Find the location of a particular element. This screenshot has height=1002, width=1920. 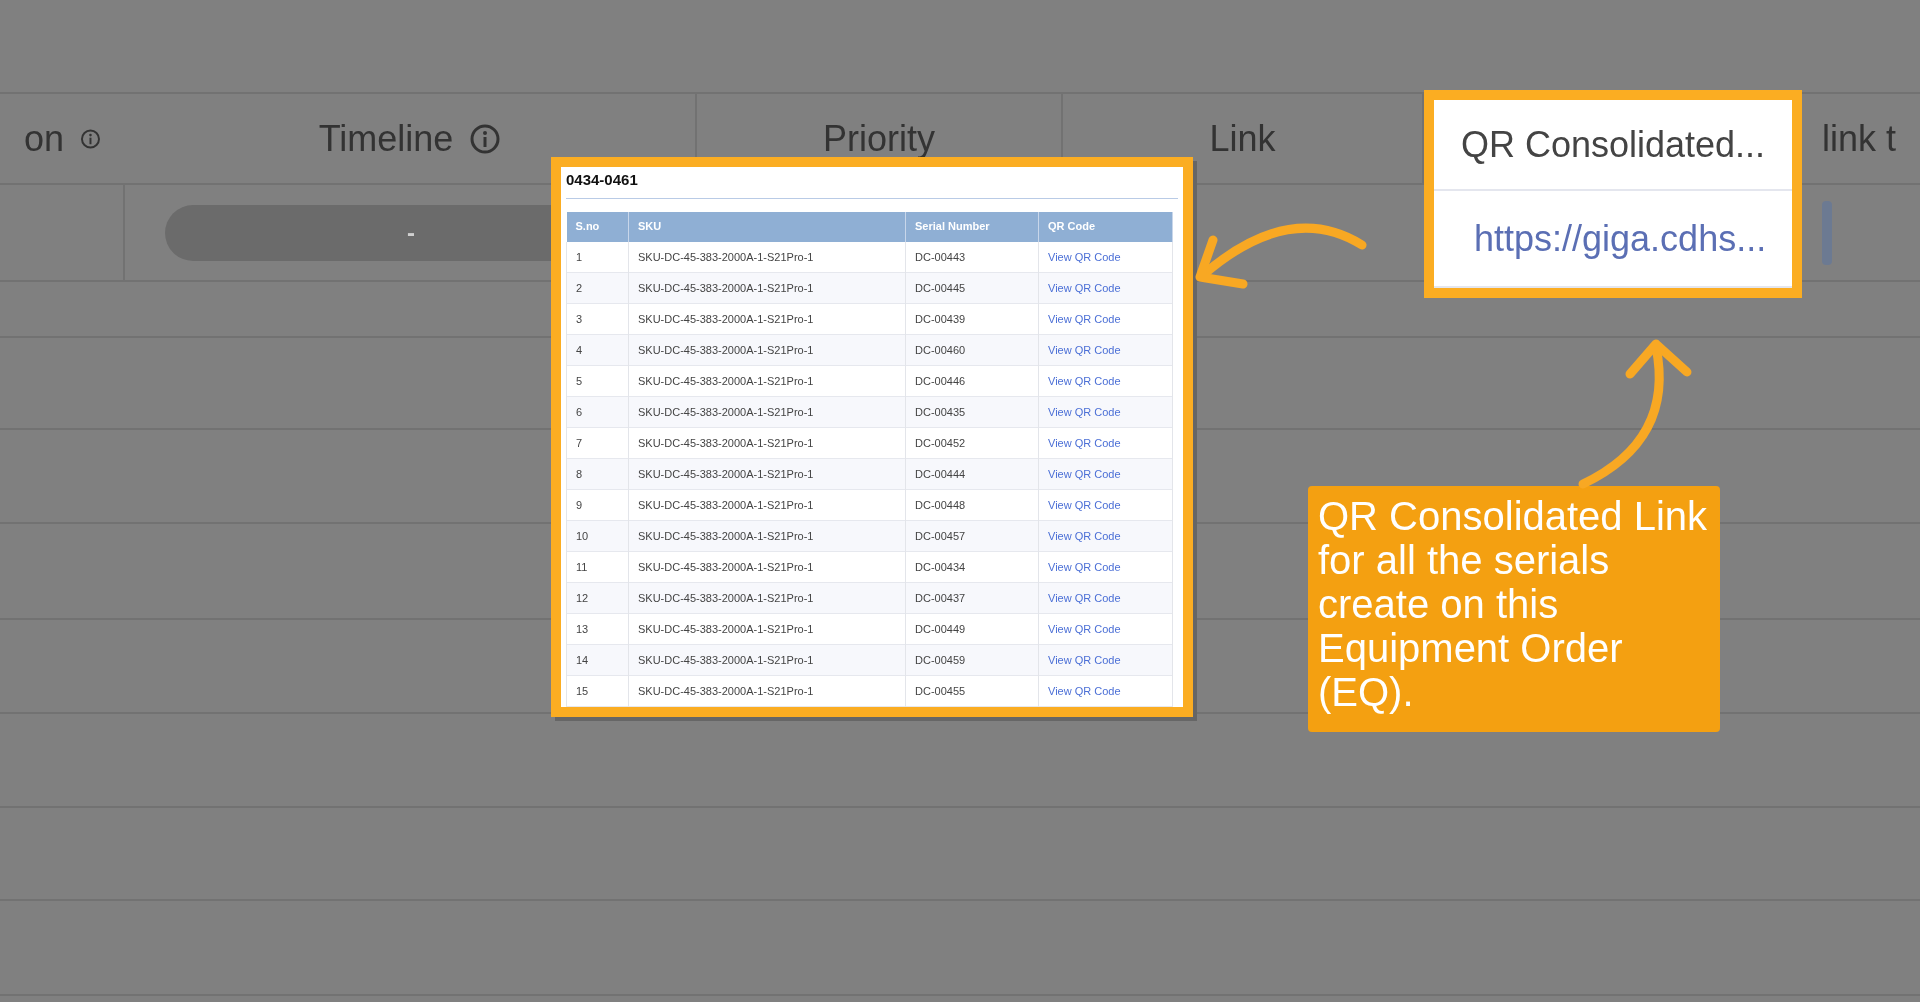

table-cell: 10 is located at coordinates (597, 536).